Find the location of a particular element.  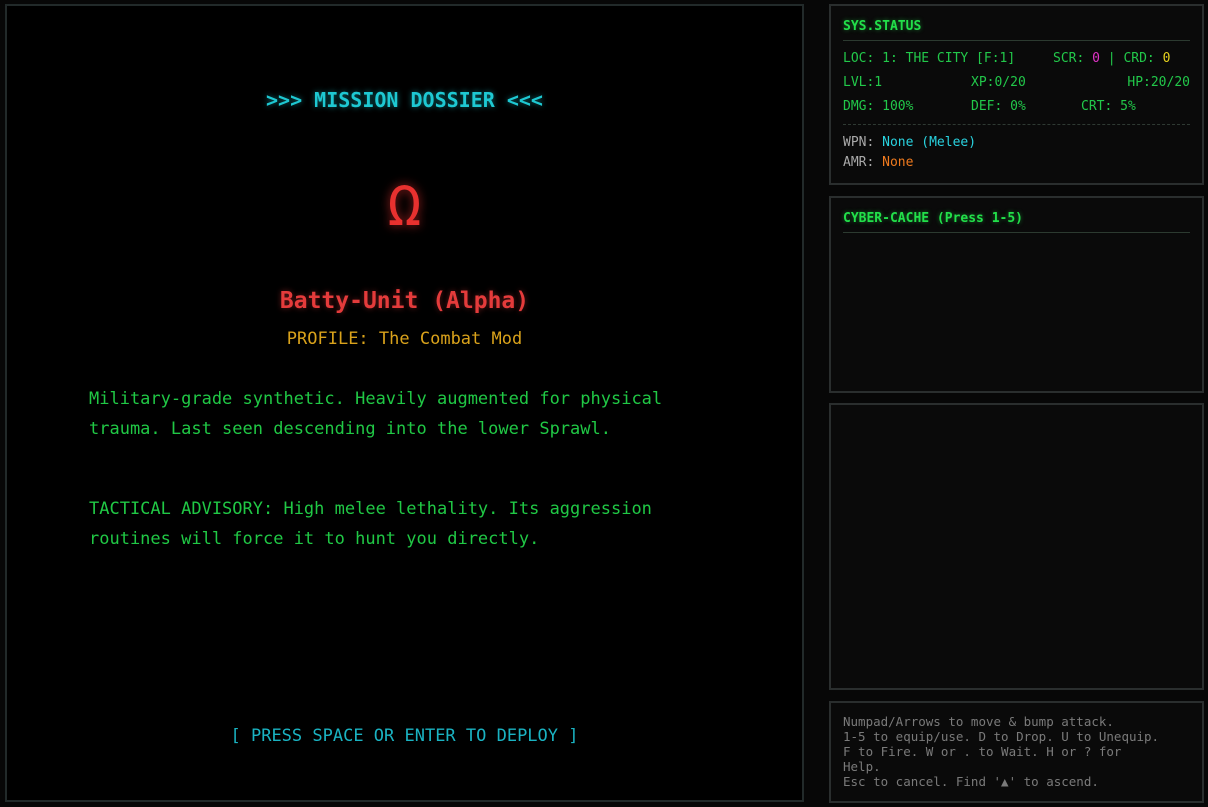

status-divider is located at coordinates (1016, 124).